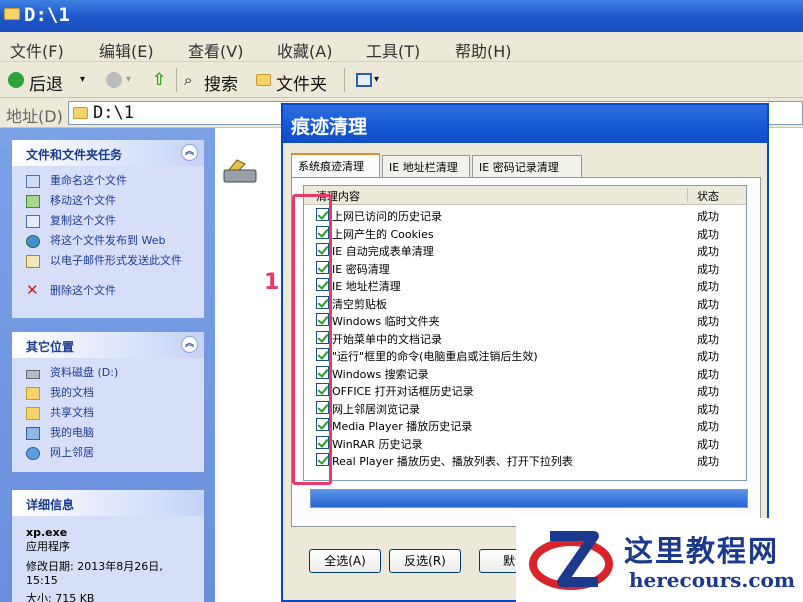 The width and height of the screenshot is (803, 602). What do you see at coordinates (527, 166) in the screenshot?
I see `tab-ie-password-cleanup: IE 密码记录清理` at bounding box center [527, 166].